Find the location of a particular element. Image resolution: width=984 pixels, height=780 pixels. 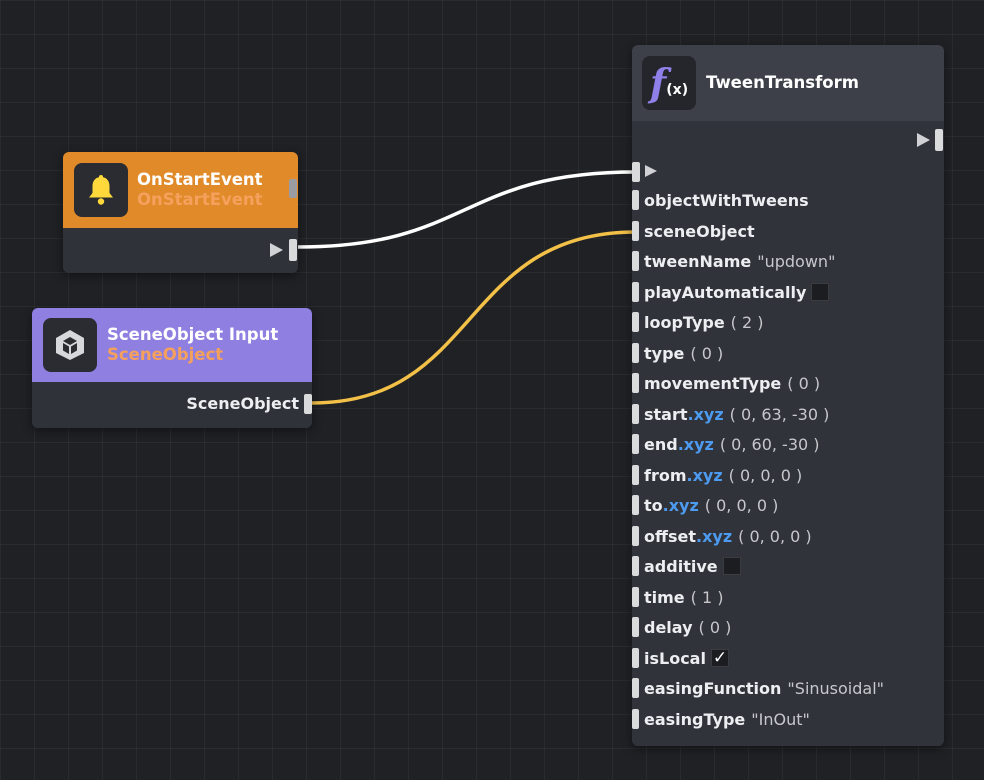

input-label: offset is located at coordinates (670, 536).